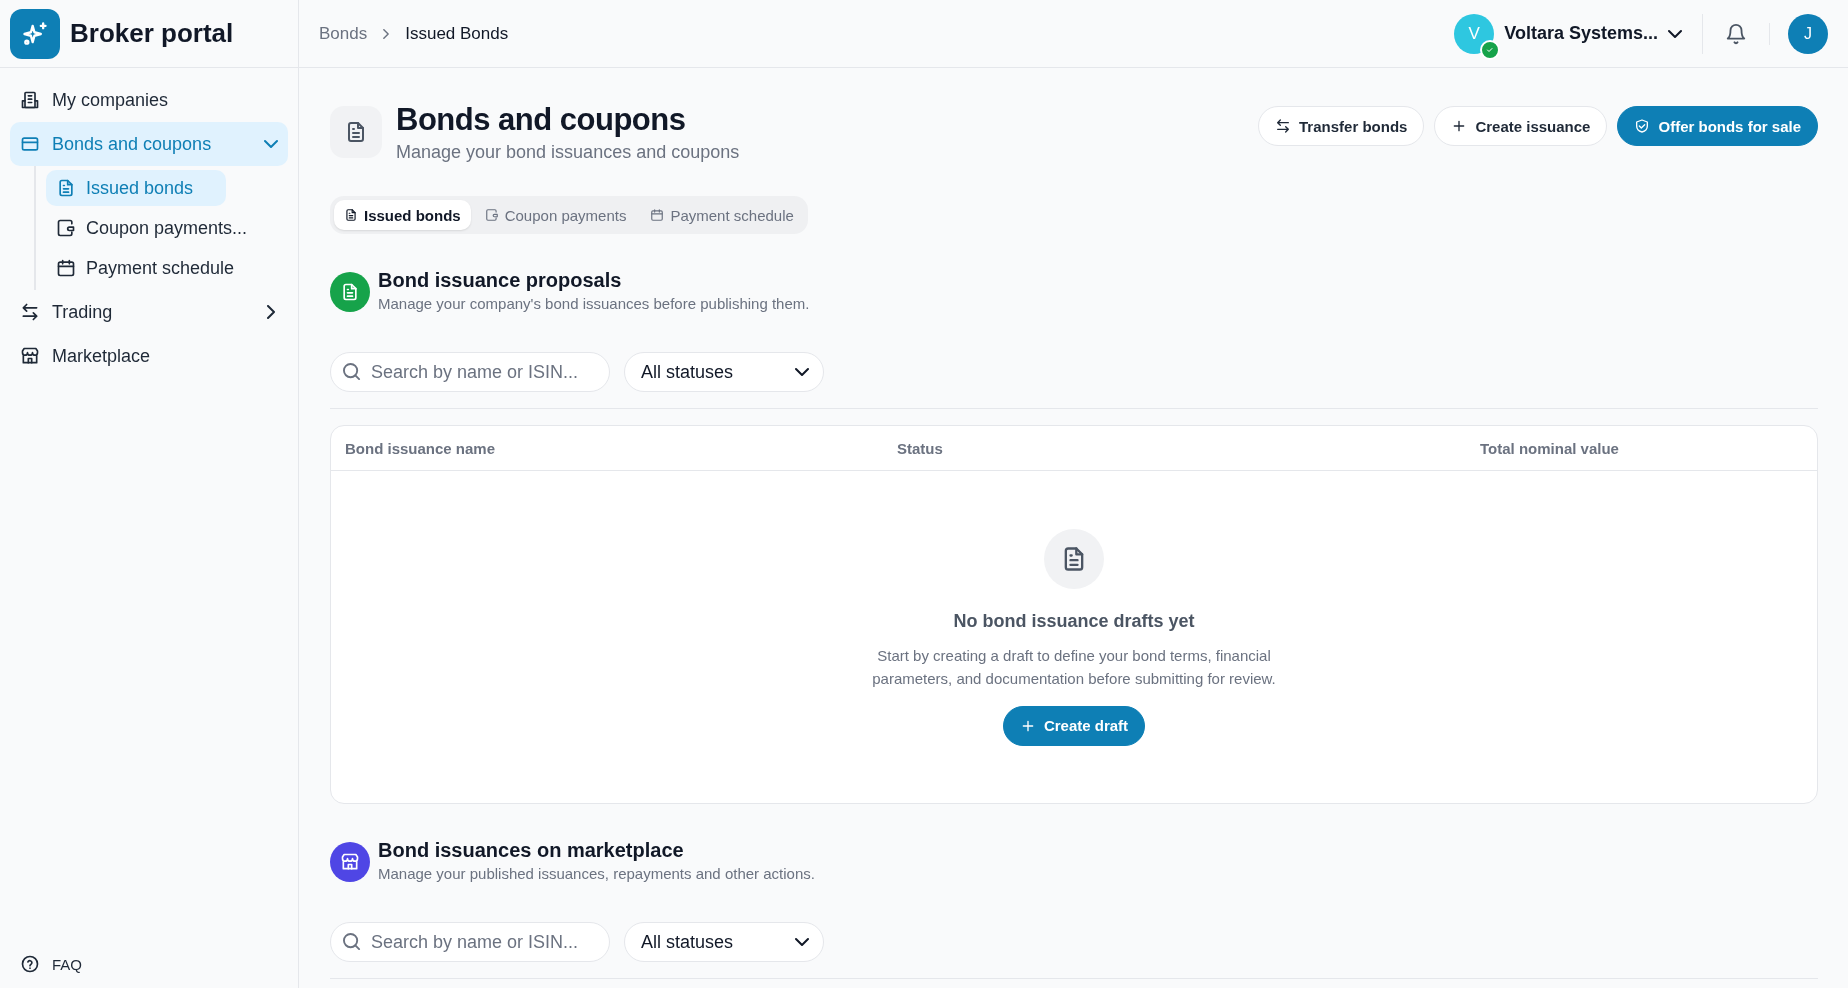 The width and height of the screenshot is (1848, 988). I want to click on bell-icon, so click(1736, 33).